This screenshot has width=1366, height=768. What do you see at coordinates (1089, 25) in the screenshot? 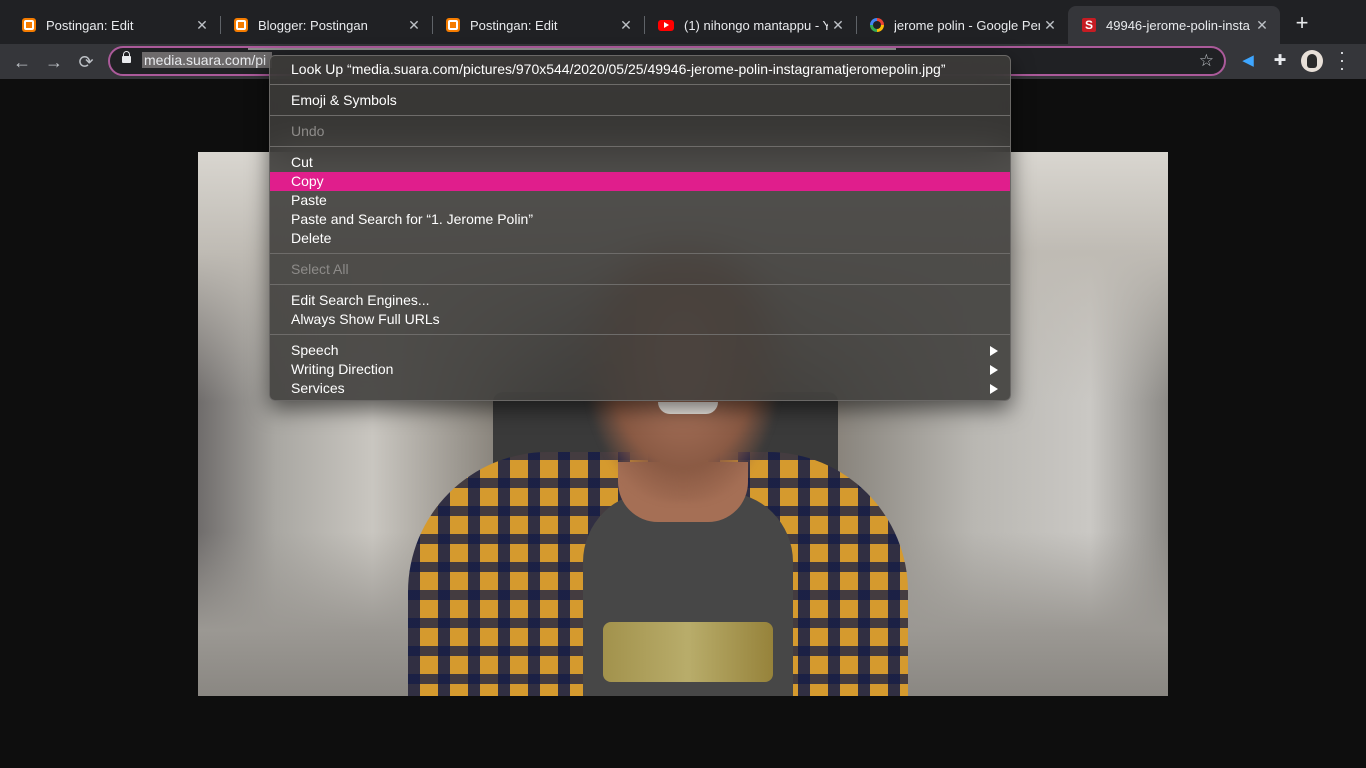
I see `suara-icon: S` at bounding box center [1089, 25].